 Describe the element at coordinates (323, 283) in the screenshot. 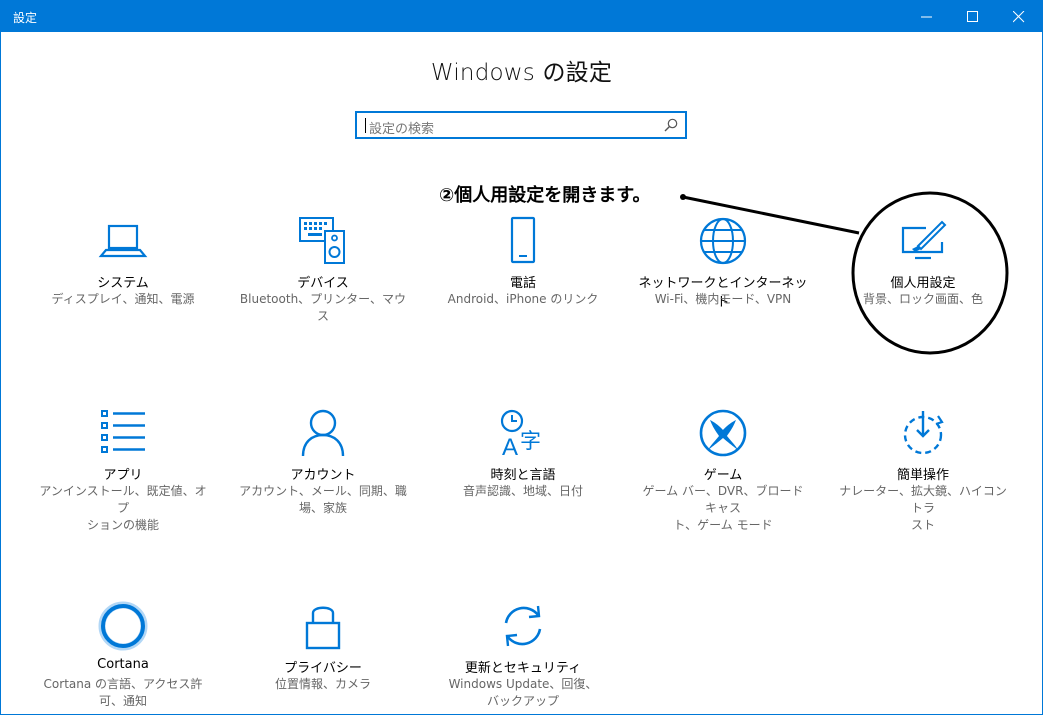

I see `tile-label: デバイス` at that location.